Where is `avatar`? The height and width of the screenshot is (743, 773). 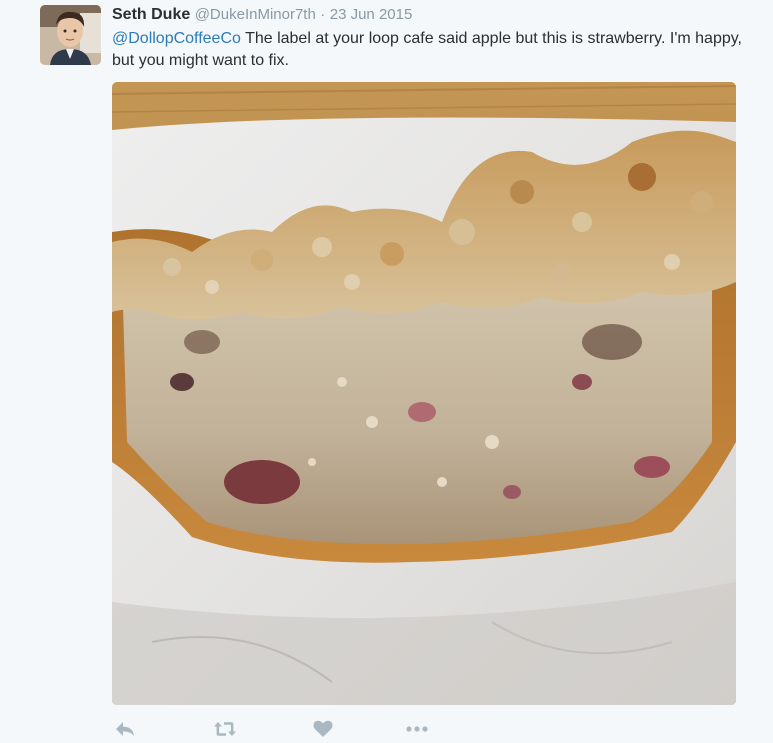 avatar is located at coordinates (70, 35).